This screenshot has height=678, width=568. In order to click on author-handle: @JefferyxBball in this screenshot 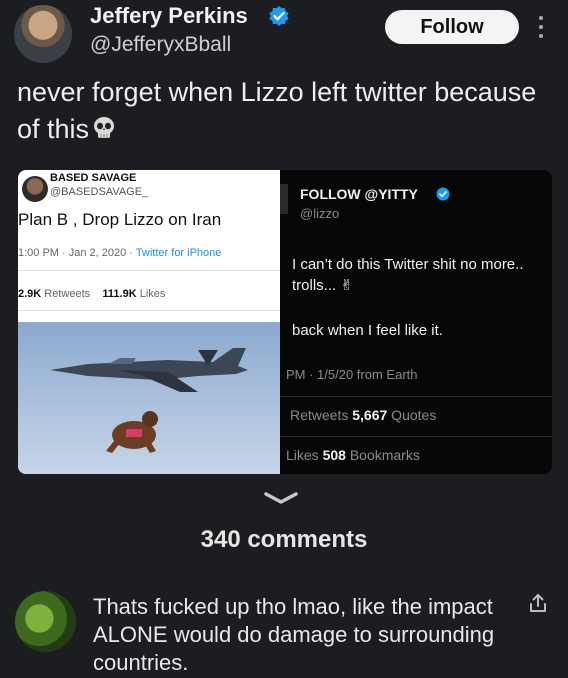, I will do `click(160, 45)`.